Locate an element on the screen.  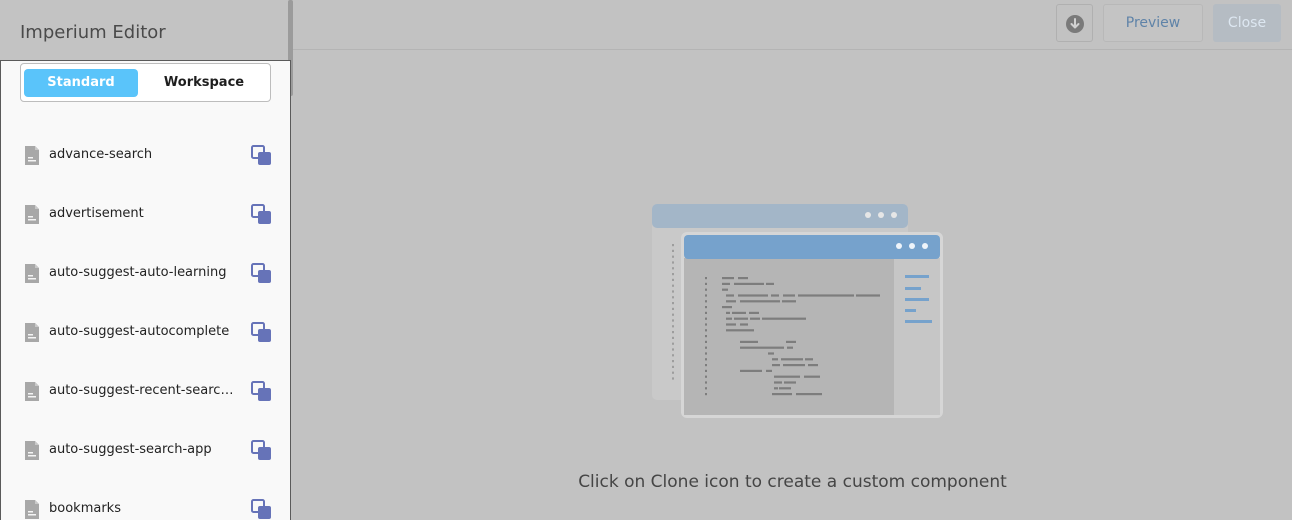
code-editor-illustration is located at coordinates (797, 311).